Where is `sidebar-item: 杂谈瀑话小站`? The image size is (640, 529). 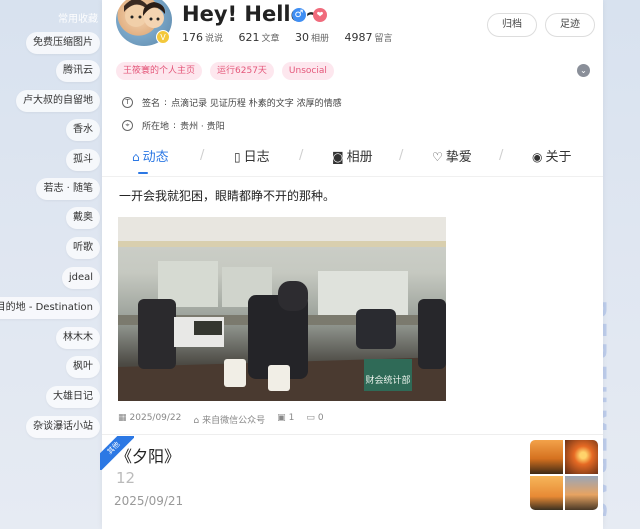
sidebar-item: 杂谈瀑话小站 is located at coordinates (63, 427).